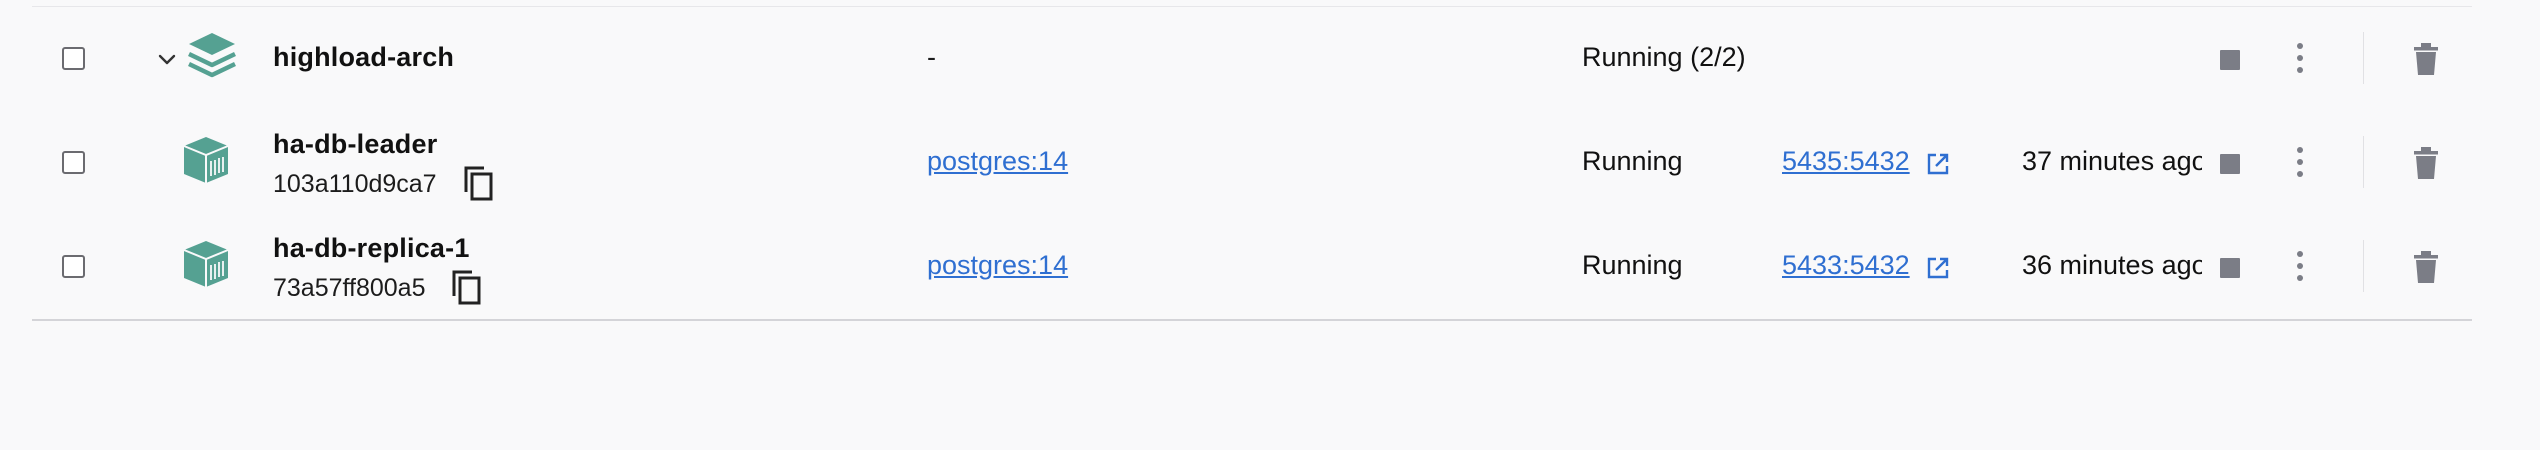  Describe the element at coordinates (73, 58) in the screenshot. I see `group-select-checkbox` at that location.